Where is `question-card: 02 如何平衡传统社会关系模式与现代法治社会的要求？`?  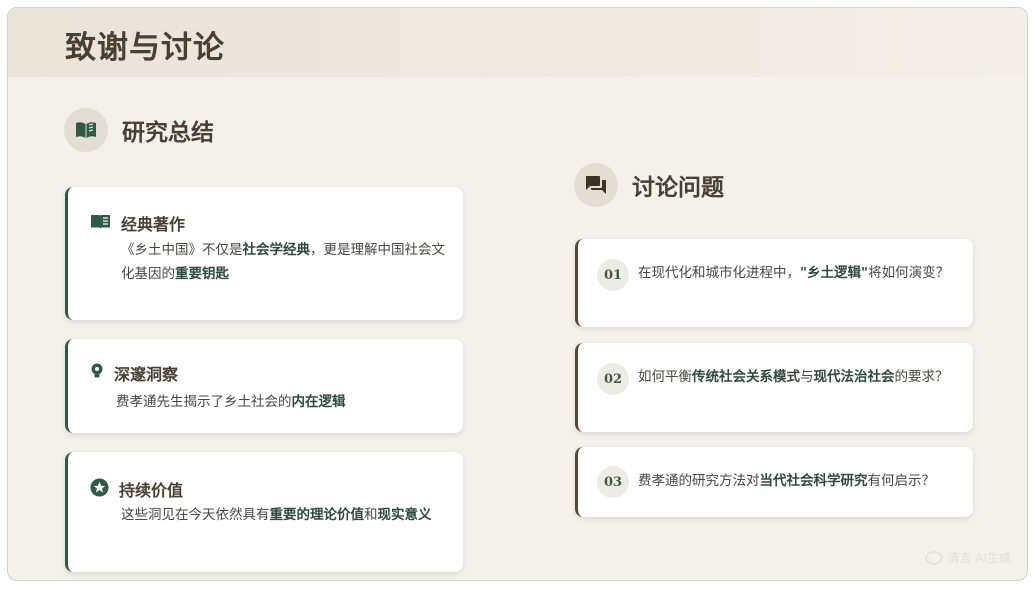
question-card: 02 如何平衡传统社会关系模式与现代法治社会的要求？ is located at coordinates (774, 387).